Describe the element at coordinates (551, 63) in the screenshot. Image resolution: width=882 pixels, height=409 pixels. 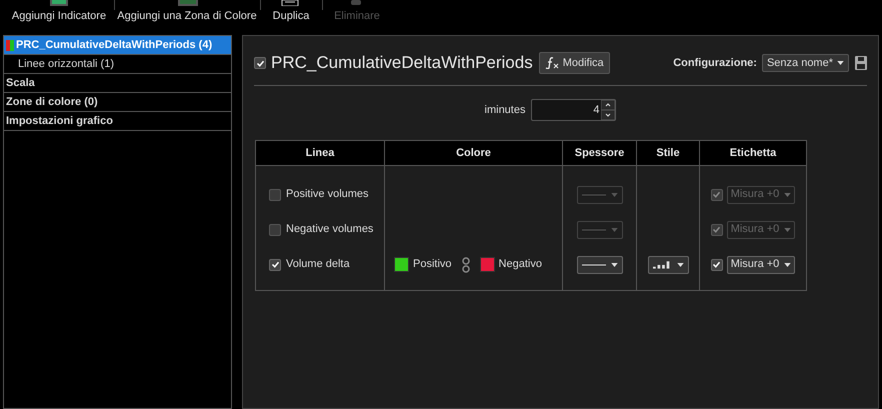
I see `function-icon` at that location.